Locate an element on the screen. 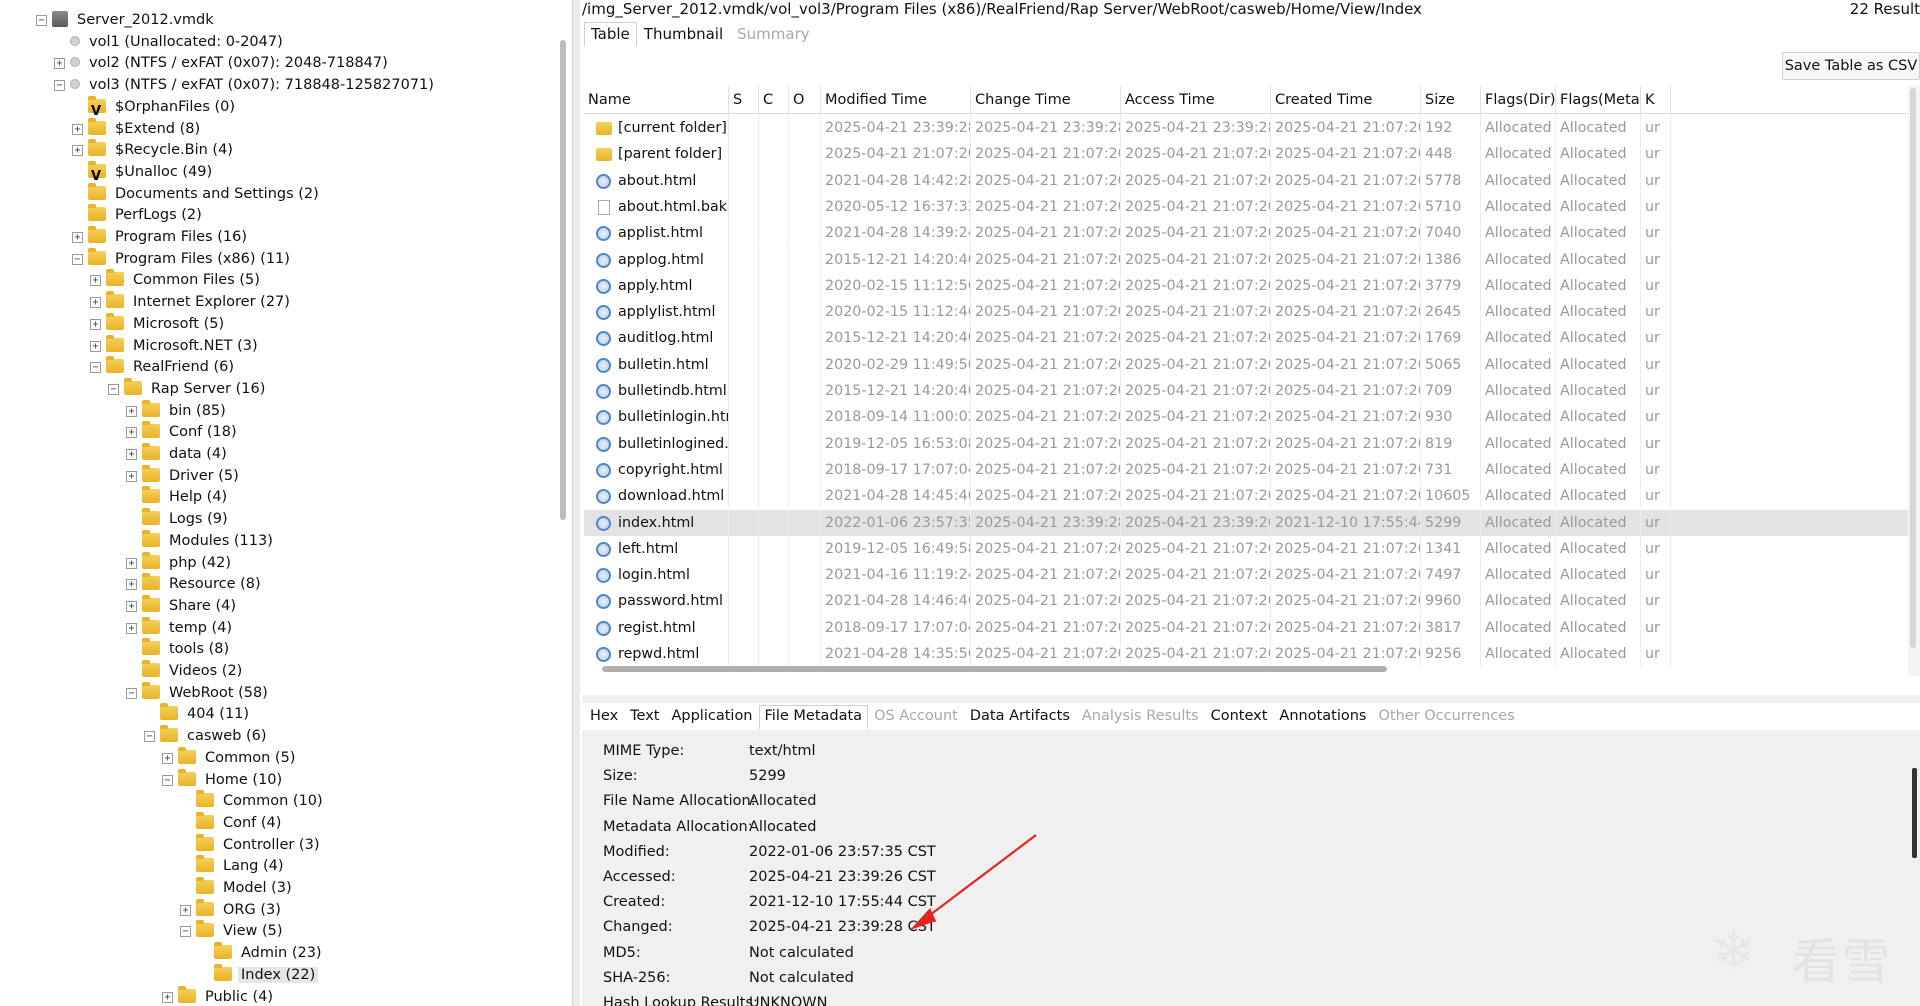  tab-table: Table is located at coordinates (610, 34).